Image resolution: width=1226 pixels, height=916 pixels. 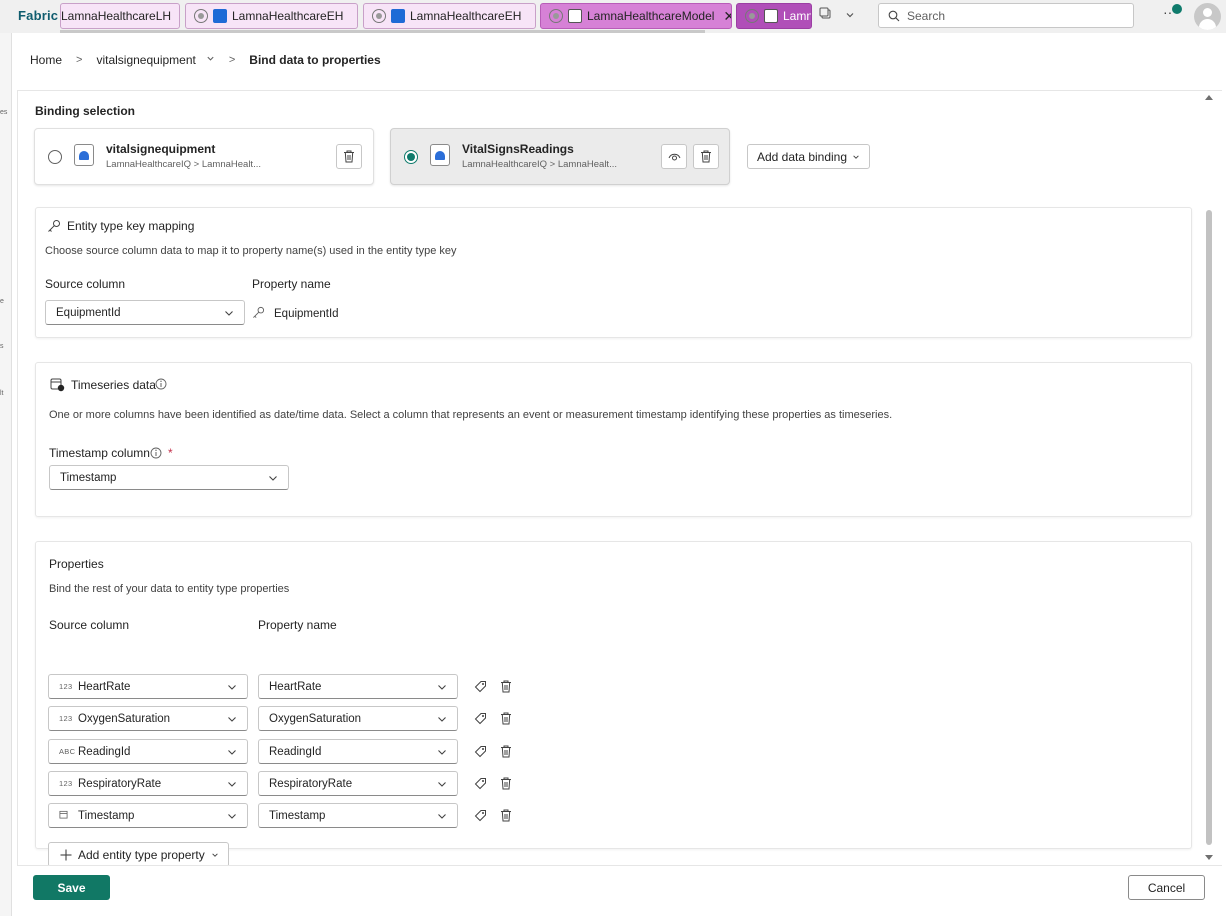 What do you see at coordinates (66, 718) in the screenshot?
I see `data-type-badge: 123` at bounding box center [66, 718].